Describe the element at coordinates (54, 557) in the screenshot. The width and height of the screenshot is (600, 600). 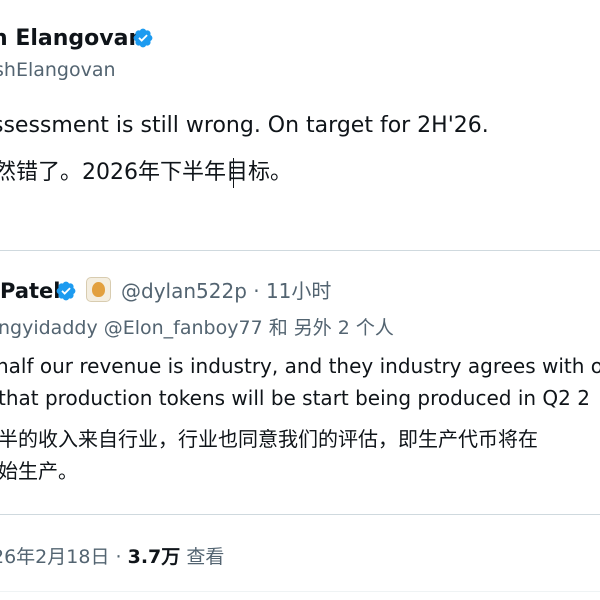
I see `tweet-timestamp: 26年2月18日` at that location.